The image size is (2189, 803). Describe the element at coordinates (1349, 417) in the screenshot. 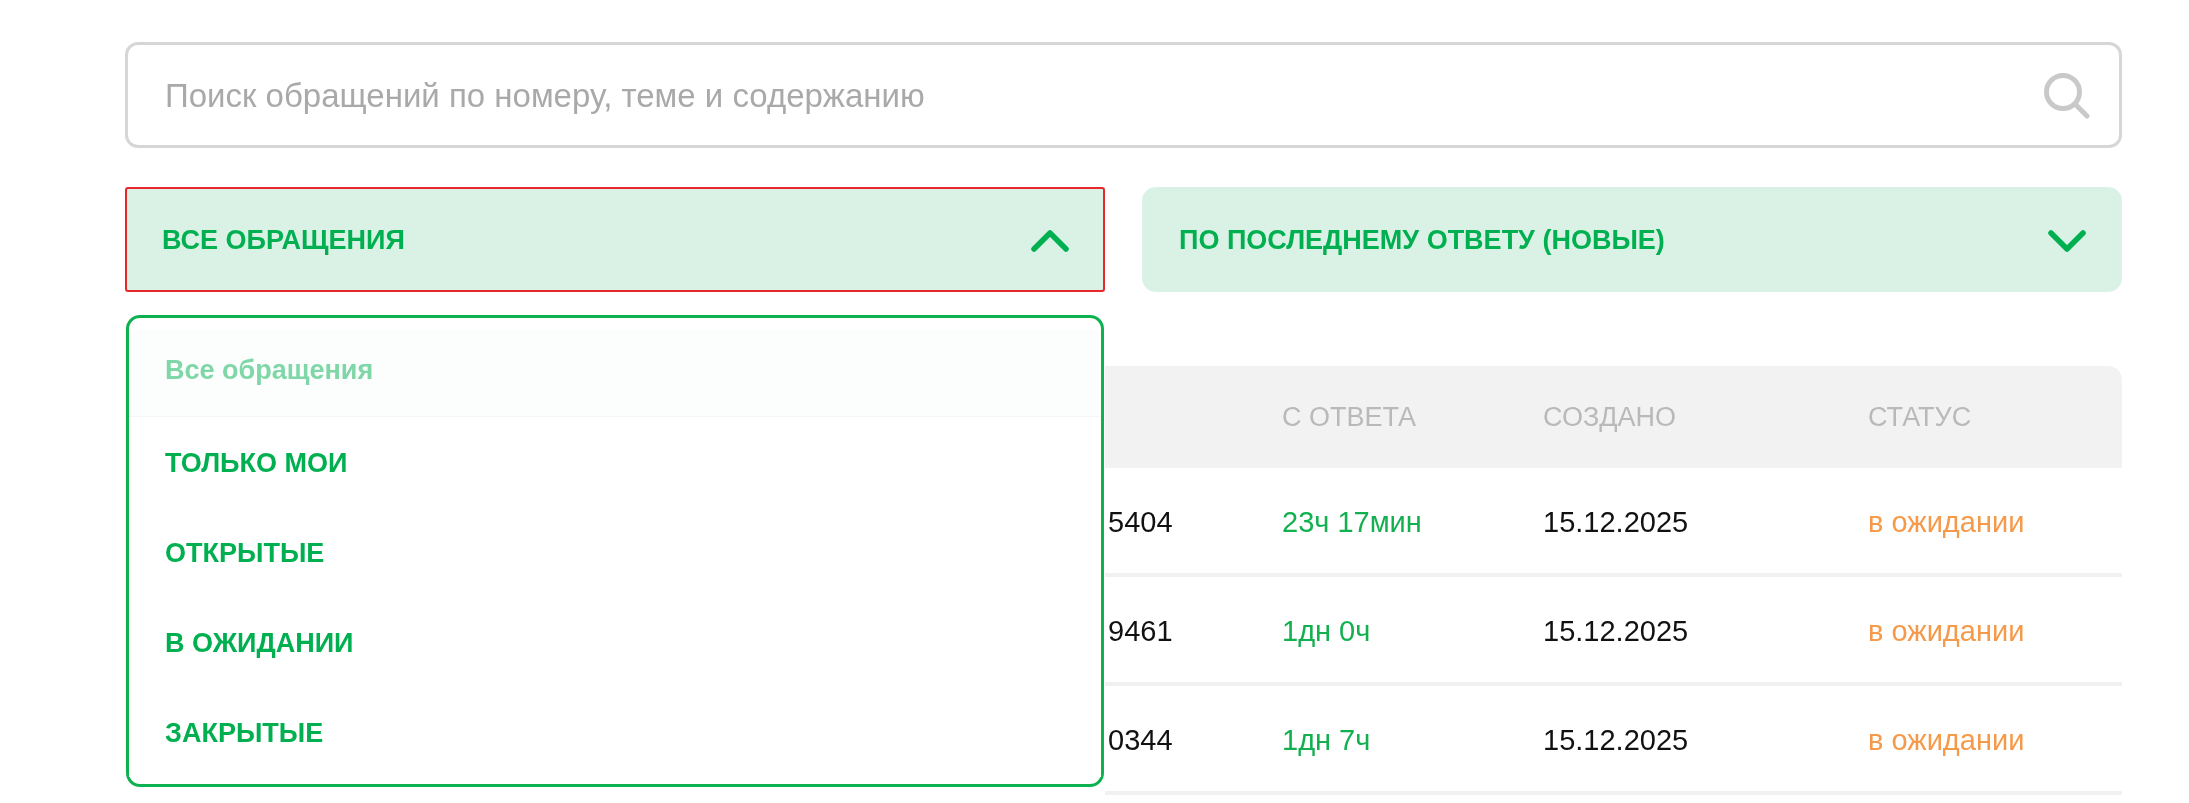

I see `column-header: С ОТВЕТА` at that location.